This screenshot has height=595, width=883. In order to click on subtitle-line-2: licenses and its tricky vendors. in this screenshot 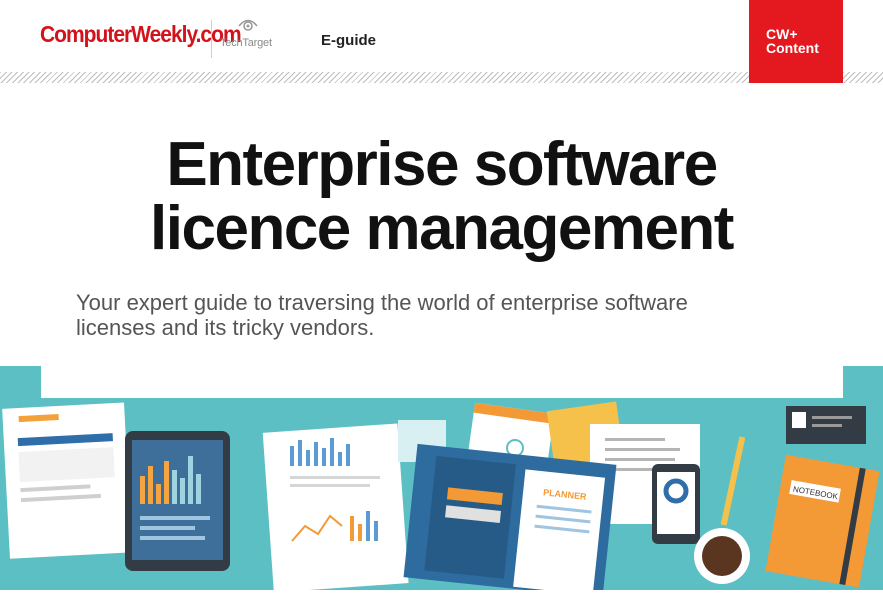, I will do `click(225, 327)`.